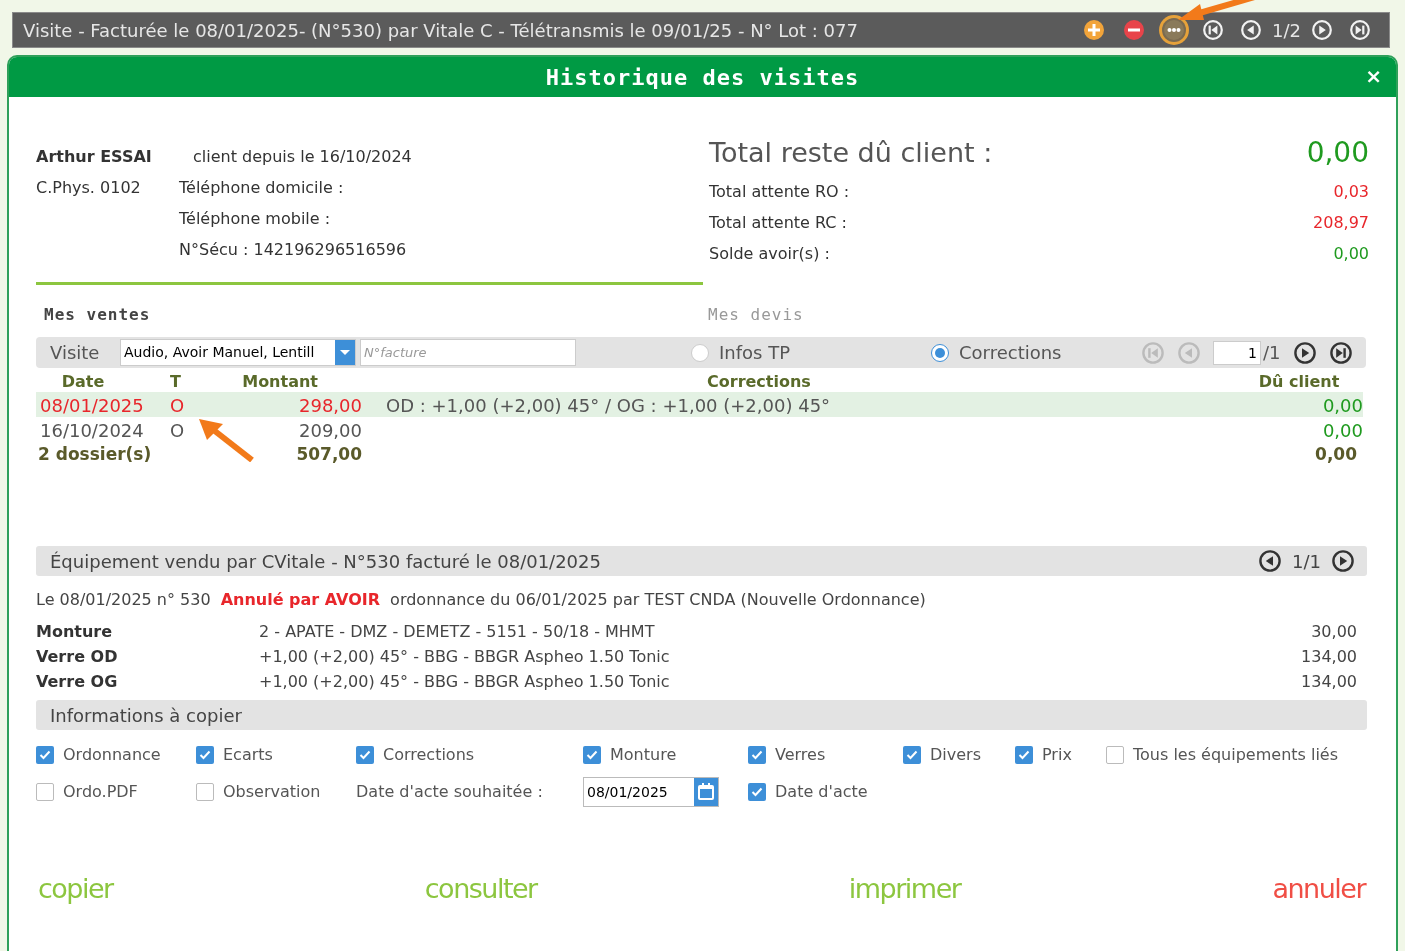 This screenshot has width=1405, height=951. Describe the element at coordinates (272, 791) in the screenshot. I see `checkbox-label: Observation` at that location.